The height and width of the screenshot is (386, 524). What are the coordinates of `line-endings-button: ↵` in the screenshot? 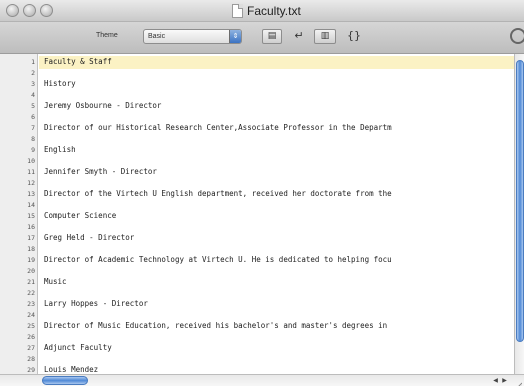 It's located at (299, 36).